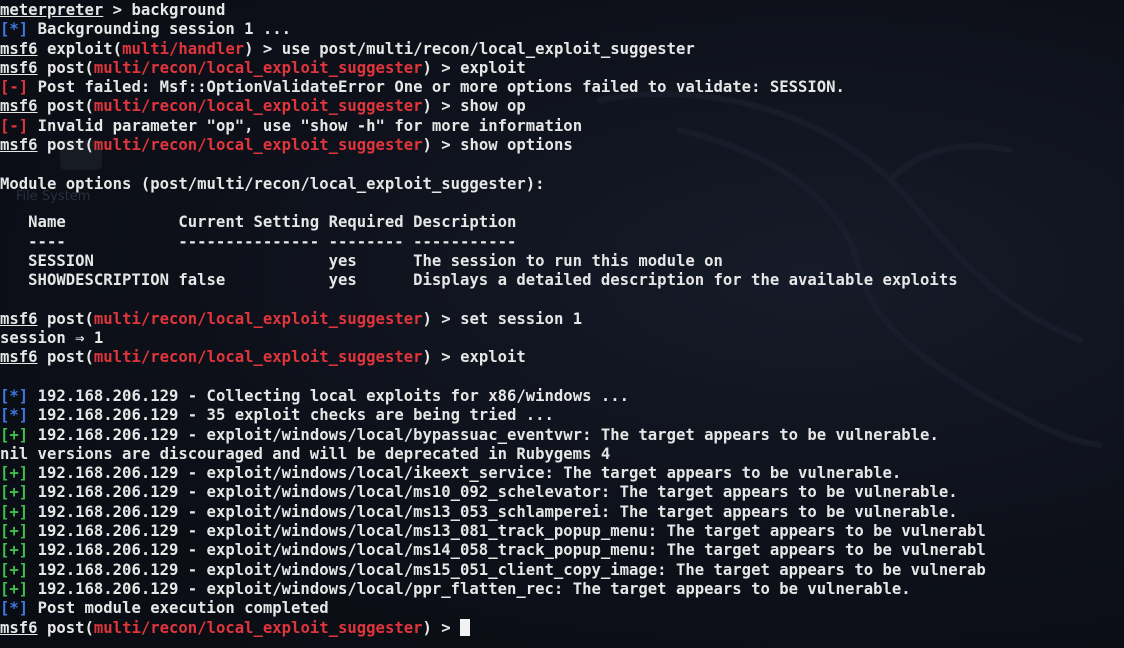 This screenshot has width=1124, height=648. I want to click on command-text: background, so click(178, 10).